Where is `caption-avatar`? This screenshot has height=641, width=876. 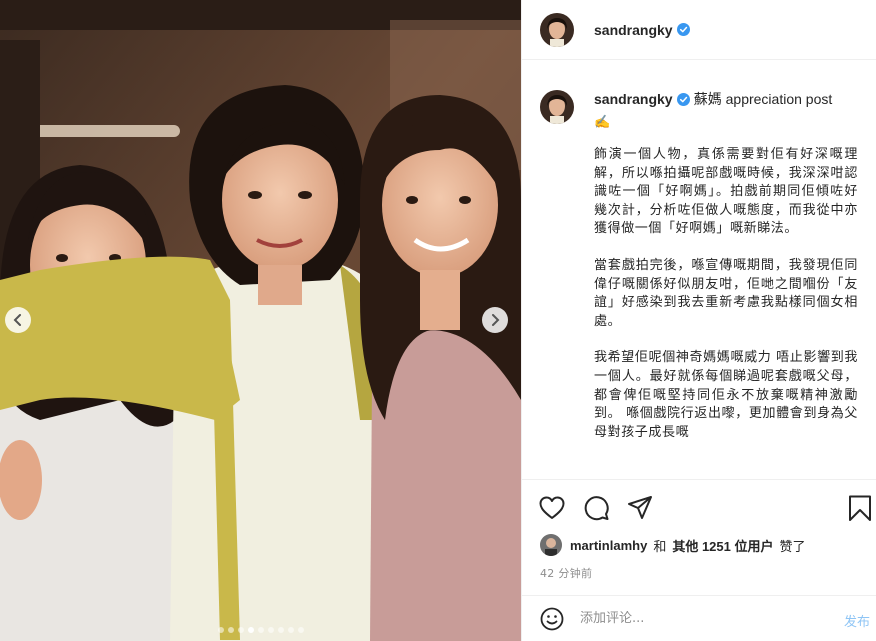
caption-avatar is located at coordinates (557, 107).